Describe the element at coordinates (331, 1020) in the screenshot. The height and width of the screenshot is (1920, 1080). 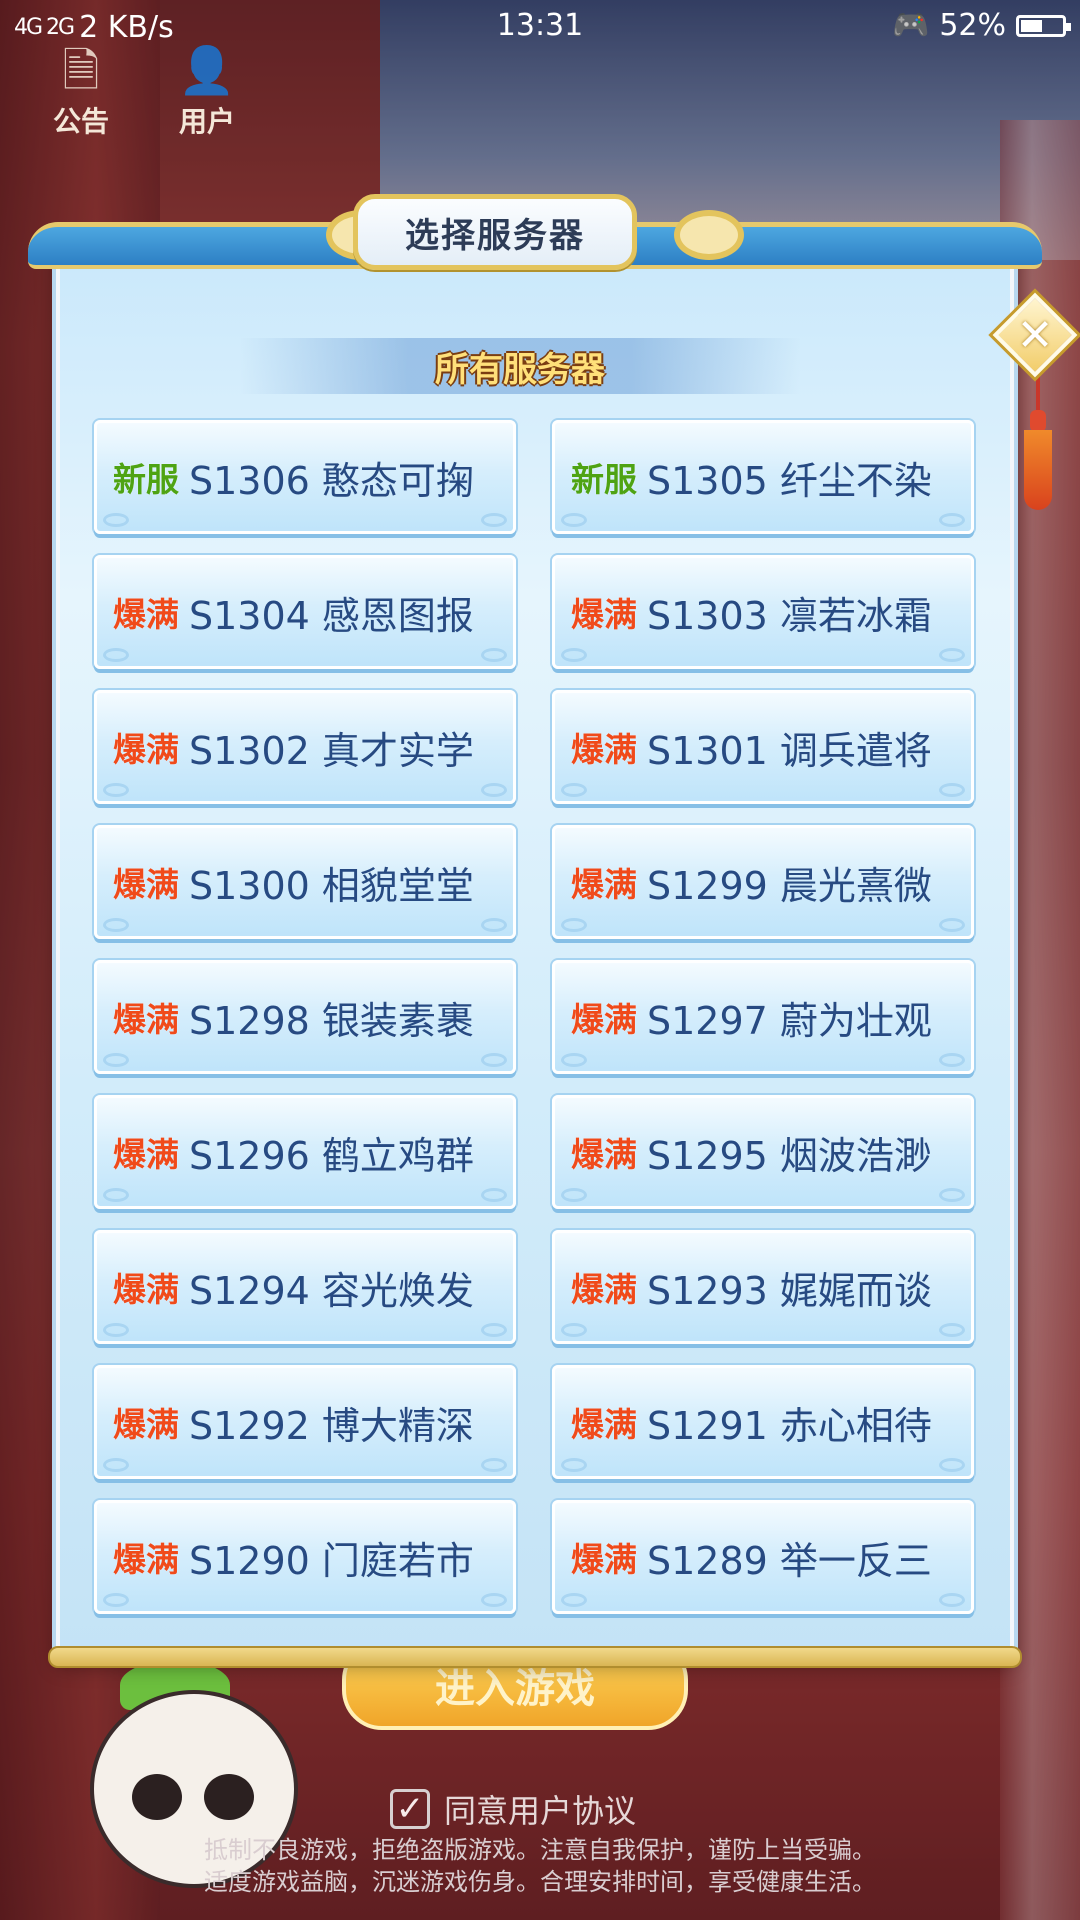
I see `server-name: S1298 银装素裹` at that location.